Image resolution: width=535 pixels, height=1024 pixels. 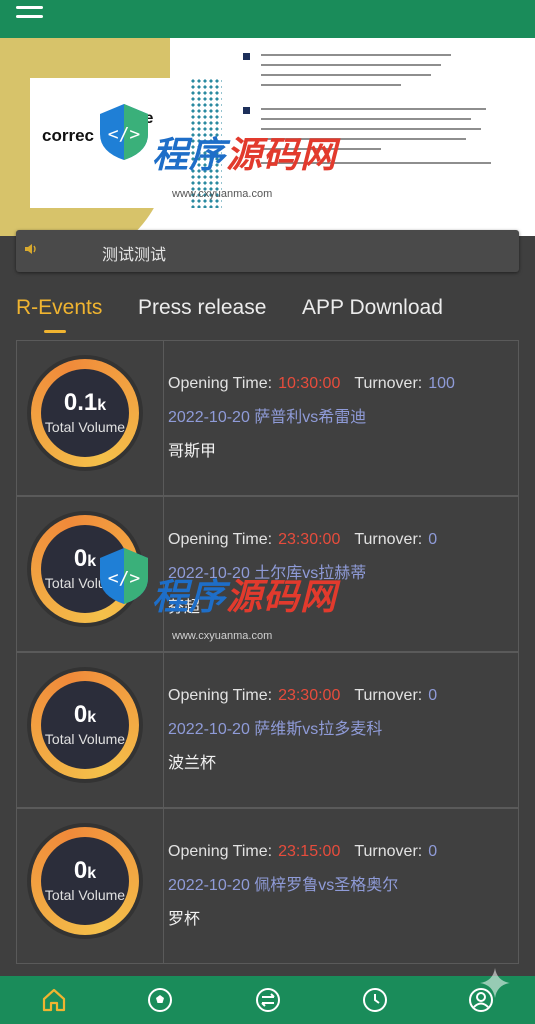 I want to click on league-name: 罗杯, so click(x=184, y=919).